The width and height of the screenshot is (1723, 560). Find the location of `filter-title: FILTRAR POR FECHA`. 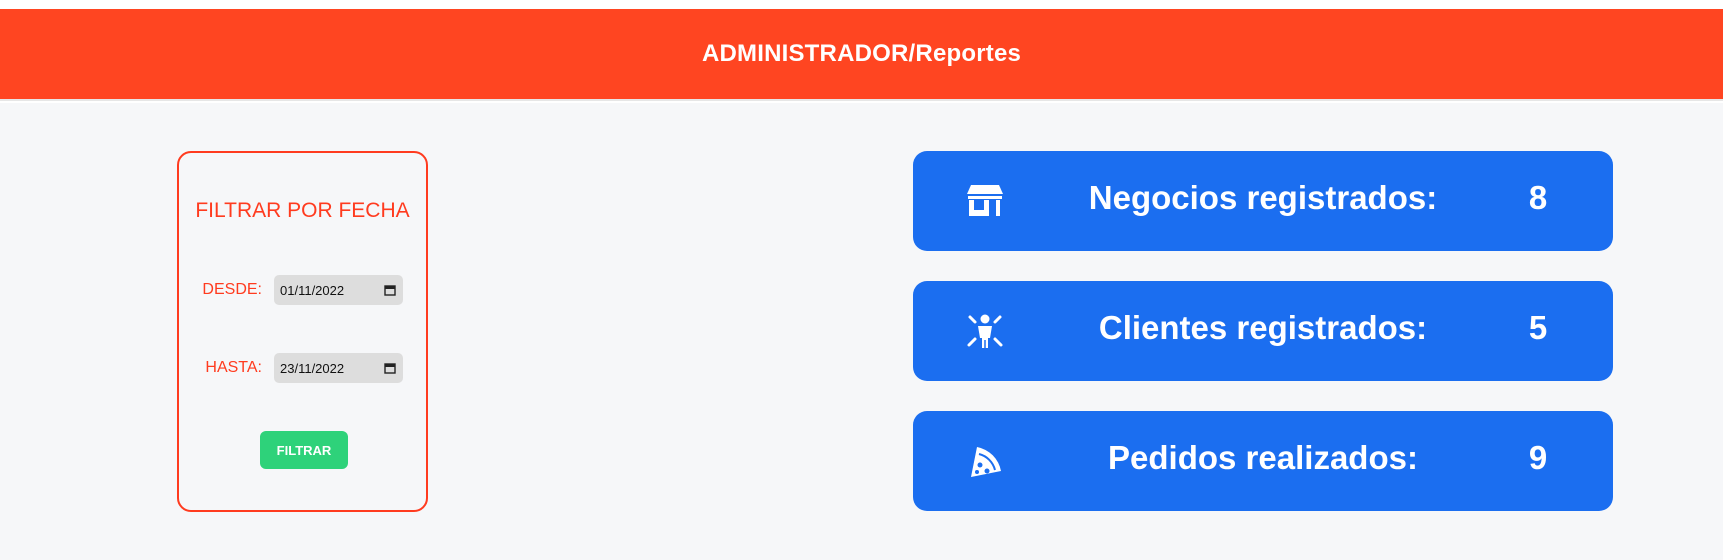

filter-title: FILTRAR POR FECHA is located at coordinates (302, 210).